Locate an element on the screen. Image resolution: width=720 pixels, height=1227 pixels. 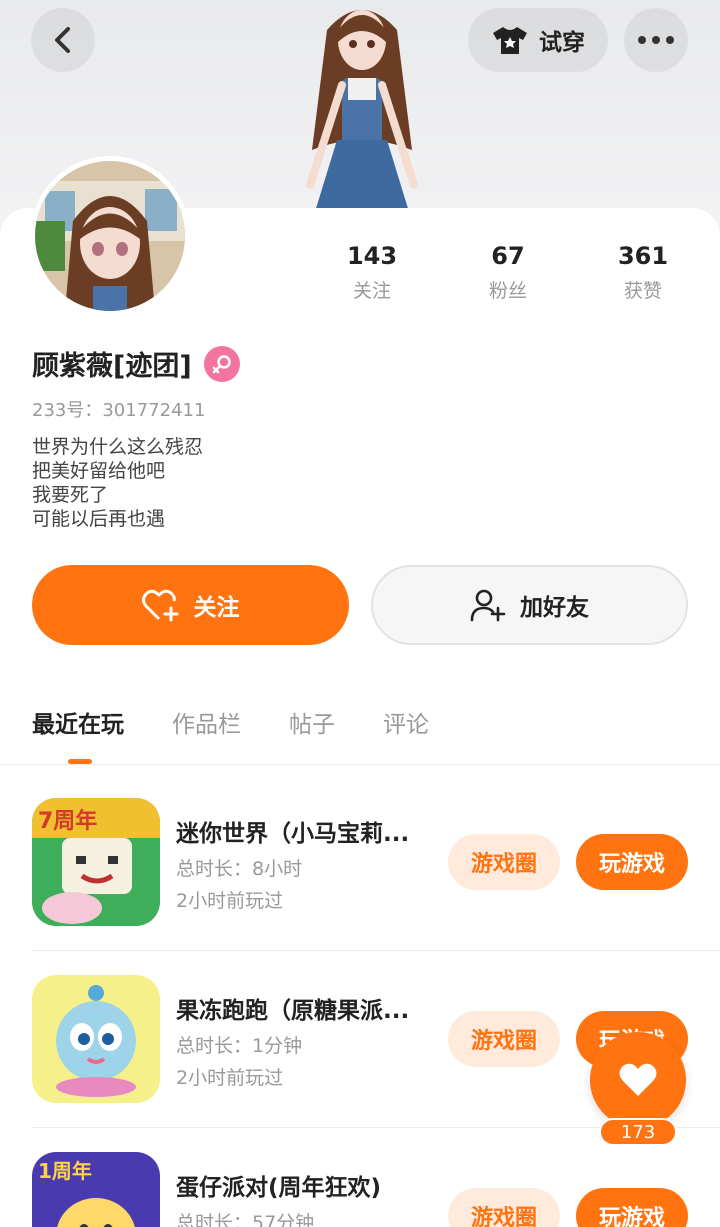
profile-tabs: 最近在玩 作品栏 帖子 评论 is located at coordinates (230, 722).